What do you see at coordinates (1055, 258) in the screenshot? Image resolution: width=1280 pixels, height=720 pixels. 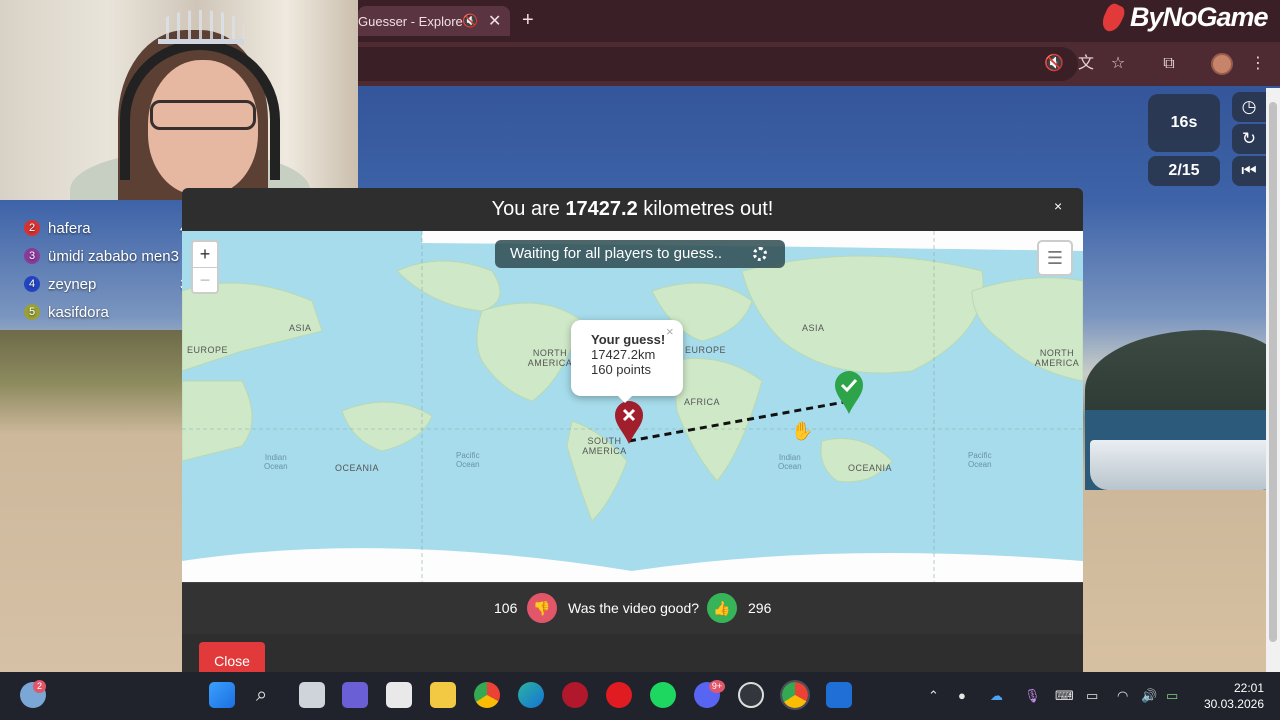 I see `layers-icon: ☰` at bounding box center [1055, 258].